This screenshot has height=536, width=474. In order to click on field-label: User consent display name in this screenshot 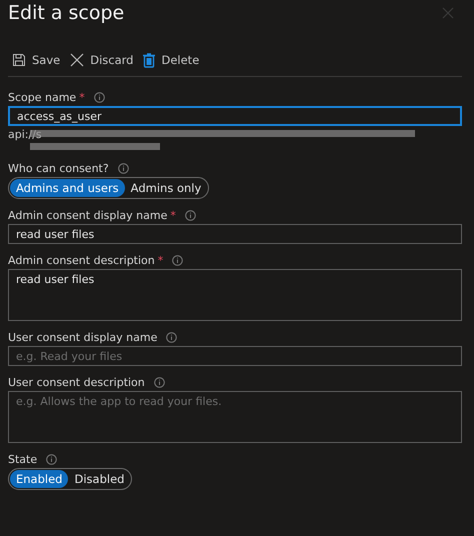, I will do `click(83, 337)`.